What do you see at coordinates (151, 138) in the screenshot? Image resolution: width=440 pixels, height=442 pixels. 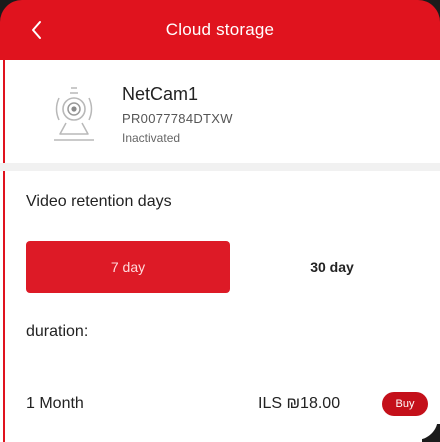 I see `device-status: Inactivated` at bounding box center [151, 138].